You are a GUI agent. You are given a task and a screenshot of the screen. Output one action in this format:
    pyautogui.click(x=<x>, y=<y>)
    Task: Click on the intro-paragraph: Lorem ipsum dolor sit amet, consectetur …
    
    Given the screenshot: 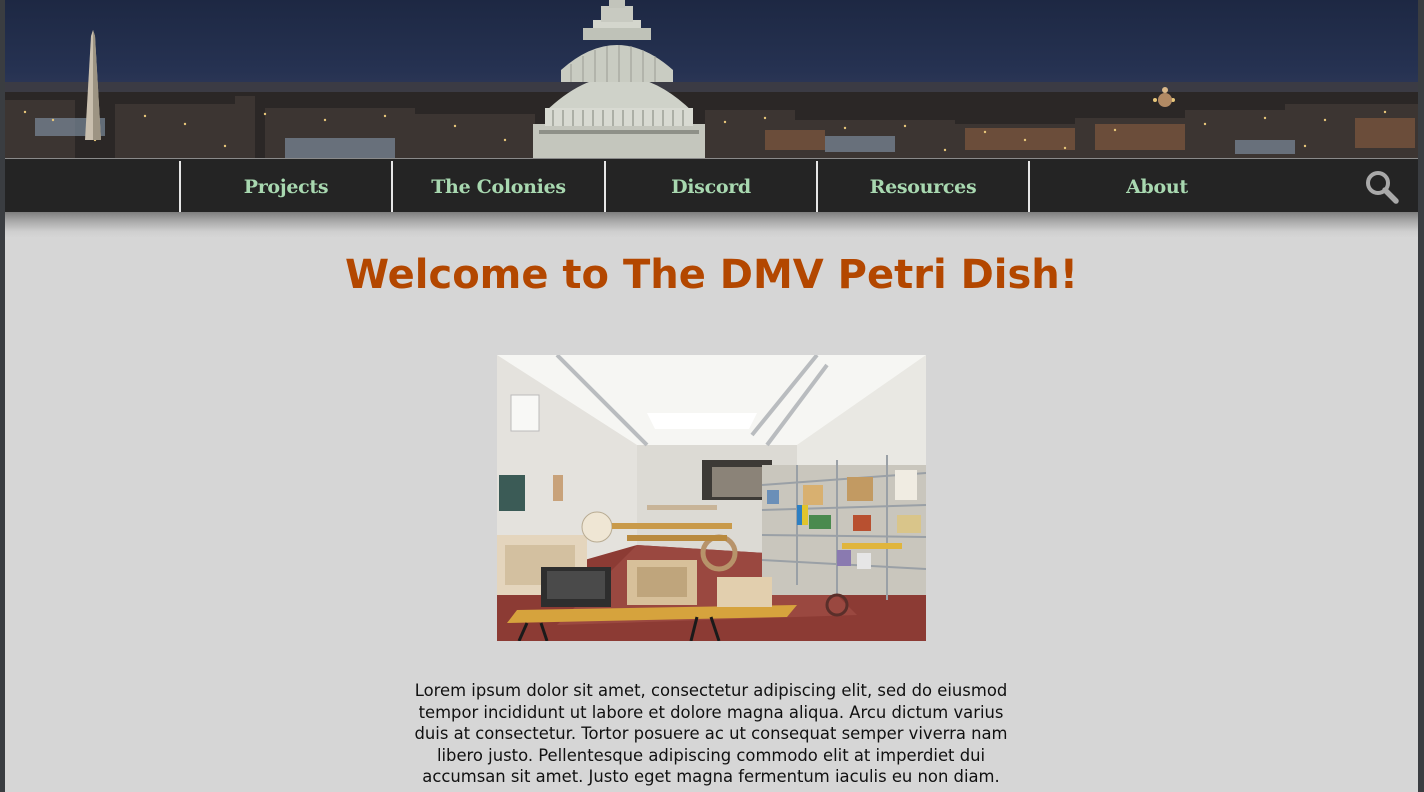 What is the action you would take?
    pyautogui.click(x=711, y=733)
    